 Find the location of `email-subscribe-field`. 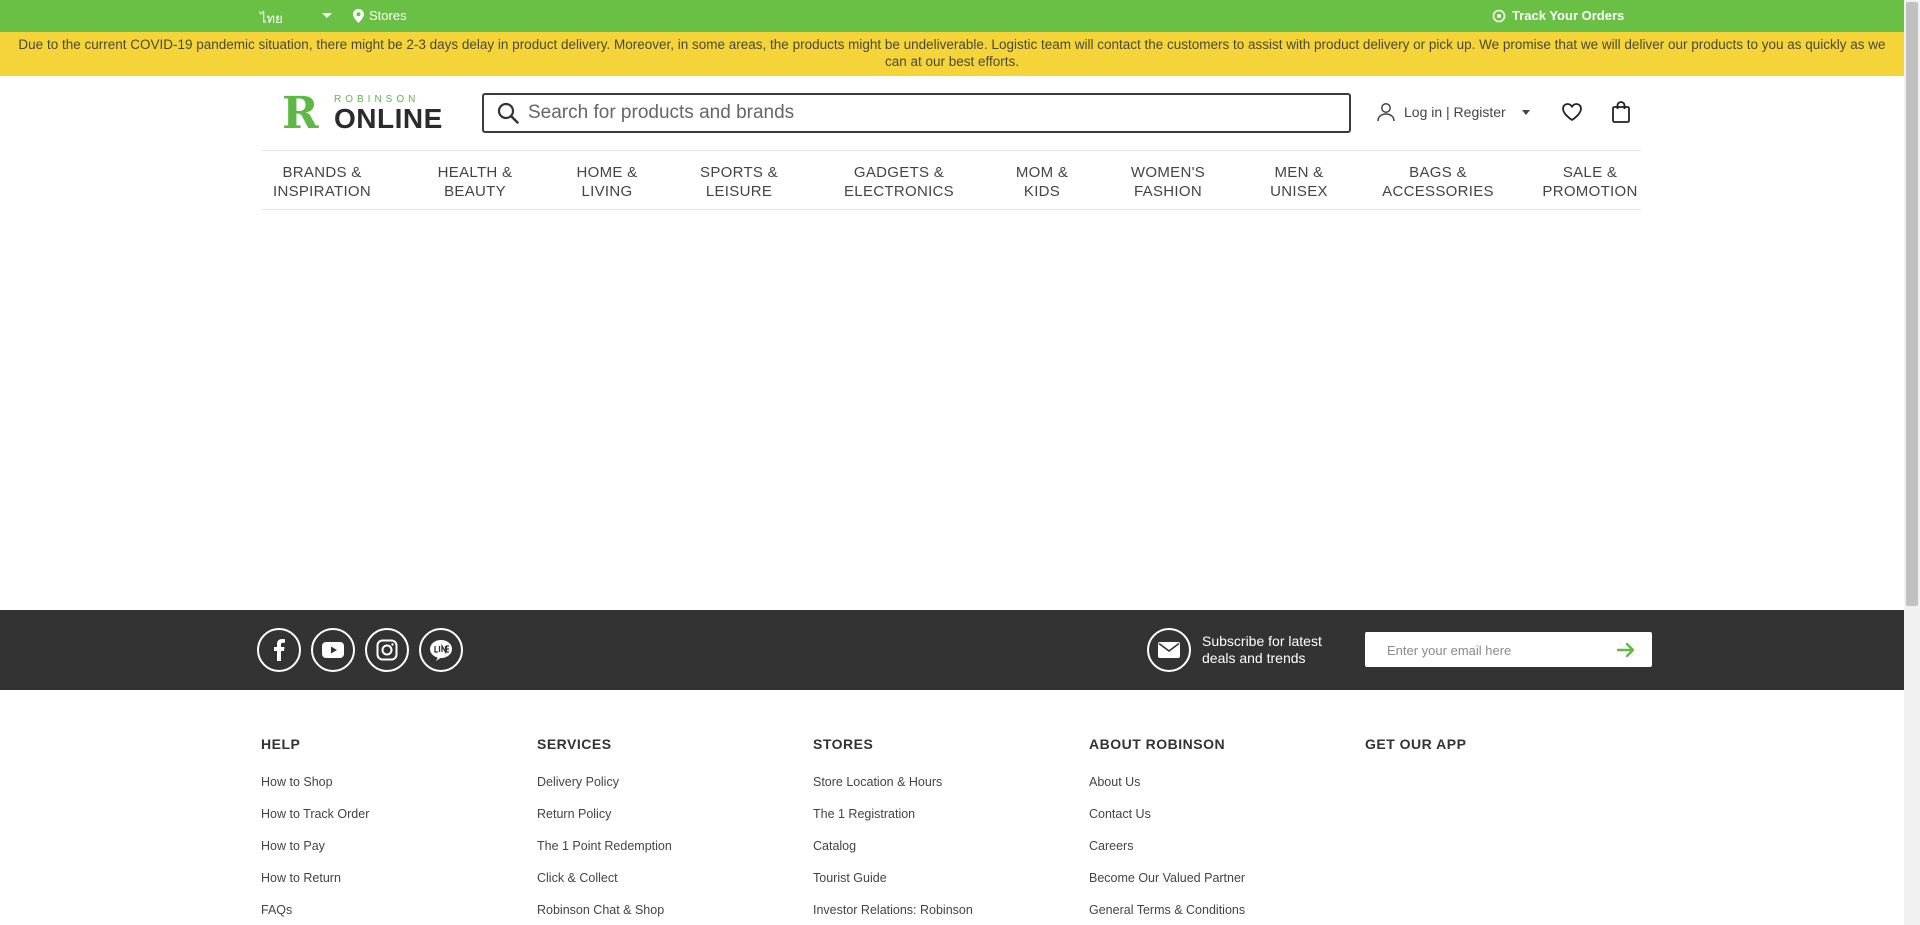

email-subscribe-field is located at coordinates (1508, 649).